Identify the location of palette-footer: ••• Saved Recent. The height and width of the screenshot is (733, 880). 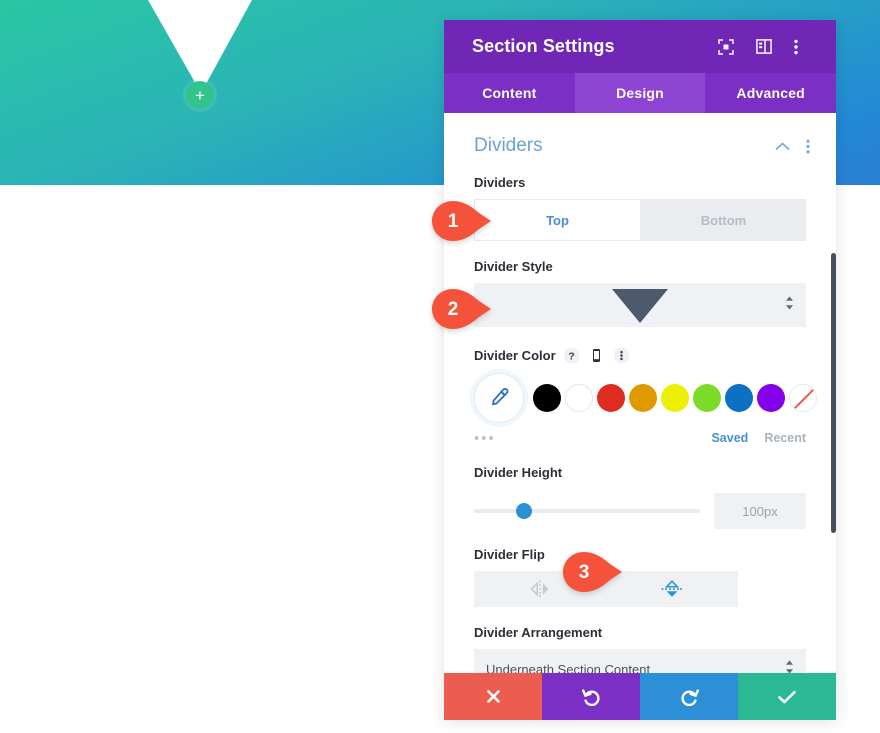
(640, 438).